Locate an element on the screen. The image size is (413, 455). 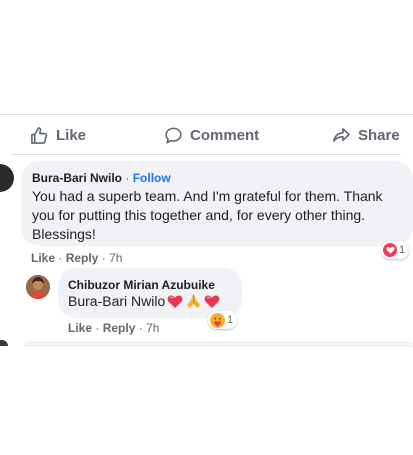
reply-avatar is located at coordinates (38, 287).